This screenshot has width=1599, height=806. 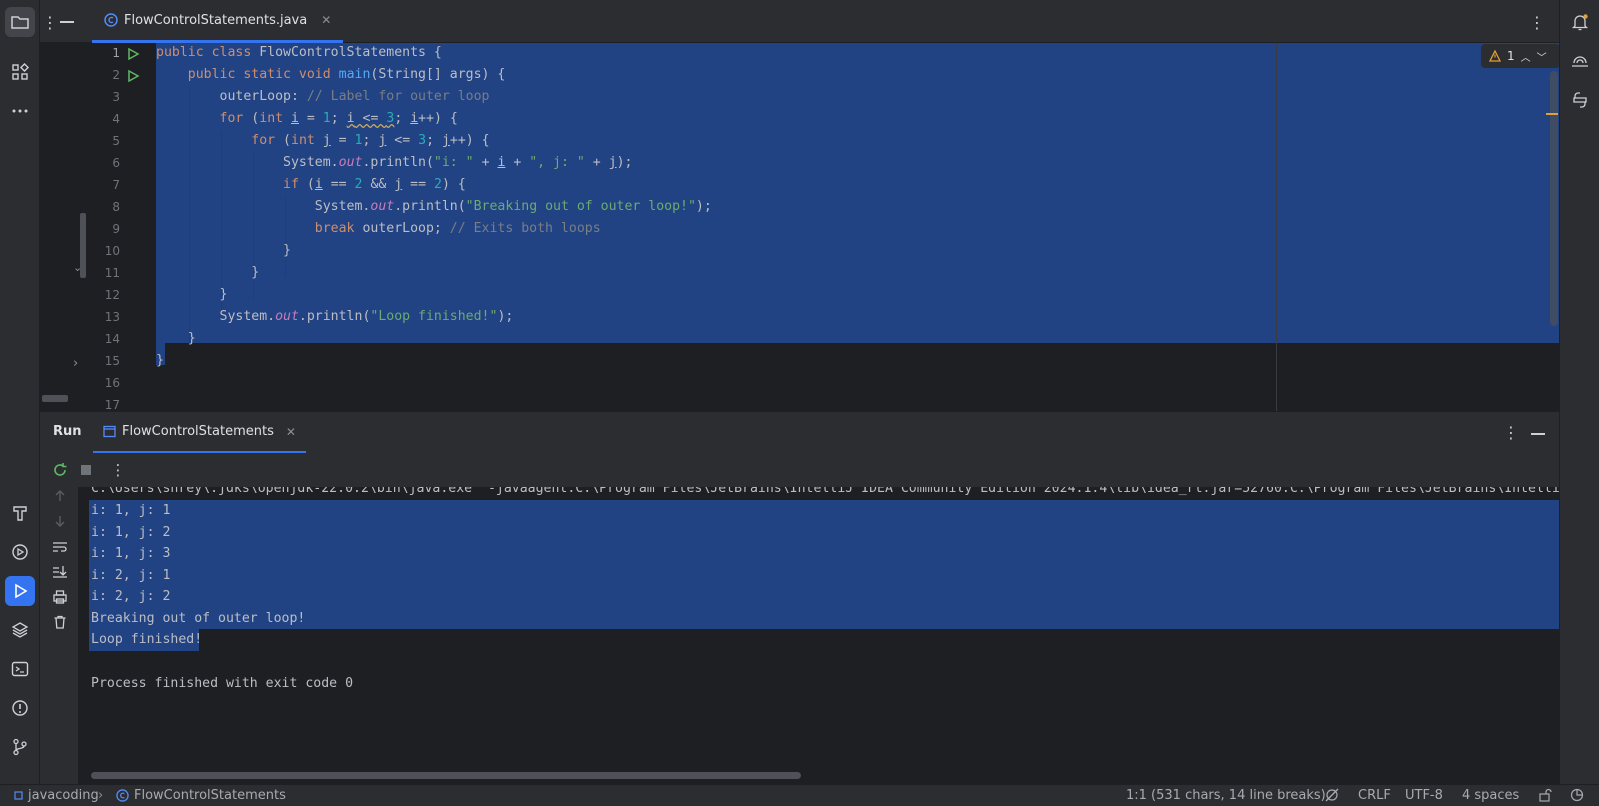 I want to click on run-config-tab: FlowControlStatements ✕, so click(x=199, y=433).